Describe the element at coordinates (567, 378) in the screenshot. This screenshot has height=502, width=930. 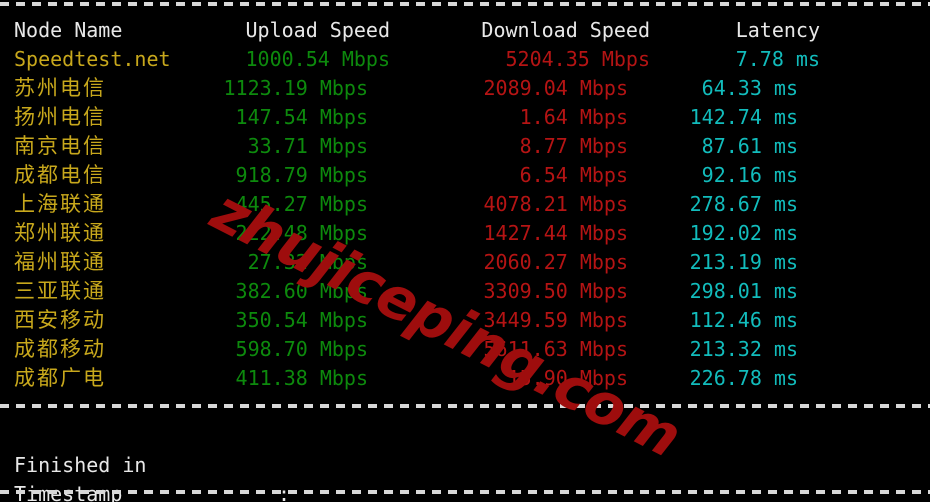
I see `cell-download-speed: 15.90 Mbps` at that location.